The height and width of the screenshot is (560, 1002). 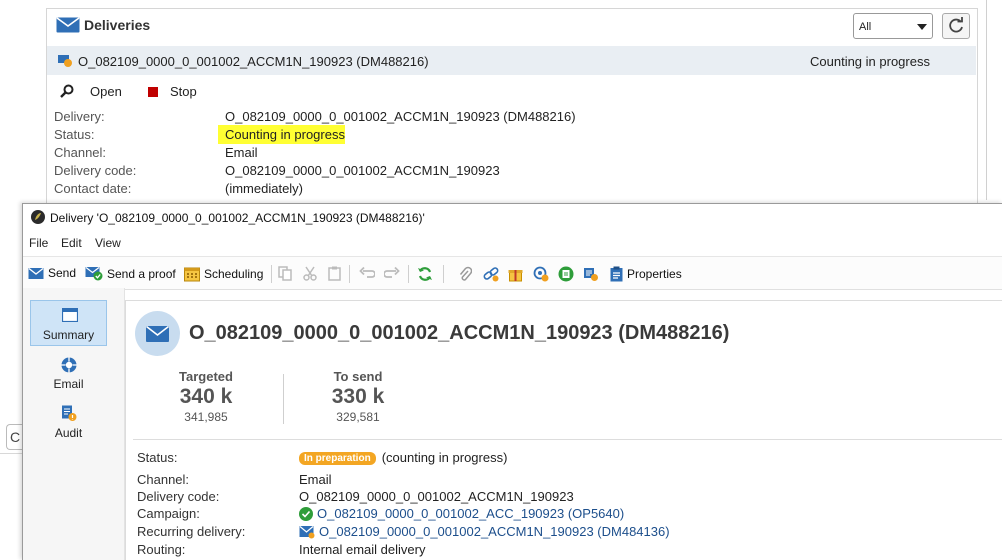 What do you see at coordinates (68, 433) in the screenshot?
I see `sidebar-item-audit-label: Audit` at bounding box center [68, 433].